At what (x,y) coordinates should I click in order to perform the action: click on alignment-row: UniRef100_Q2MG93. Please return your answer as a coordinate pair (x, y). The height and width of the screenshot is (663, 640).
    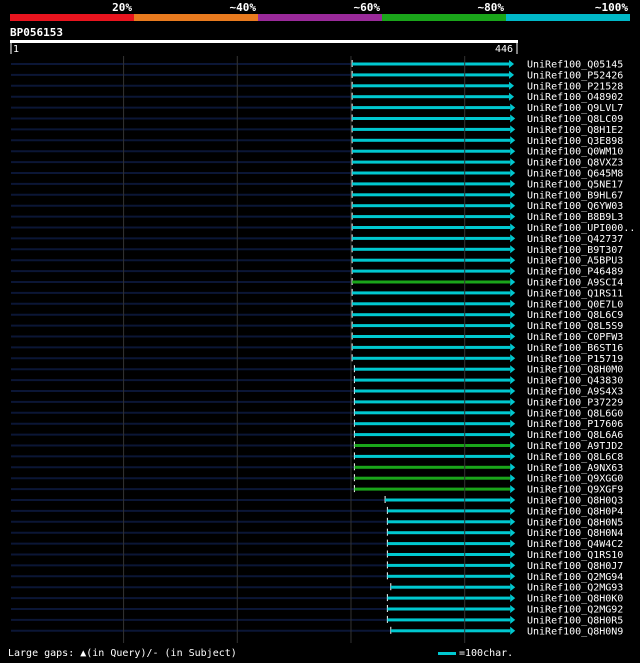
    Looking at the image, I should click on (317, 588).